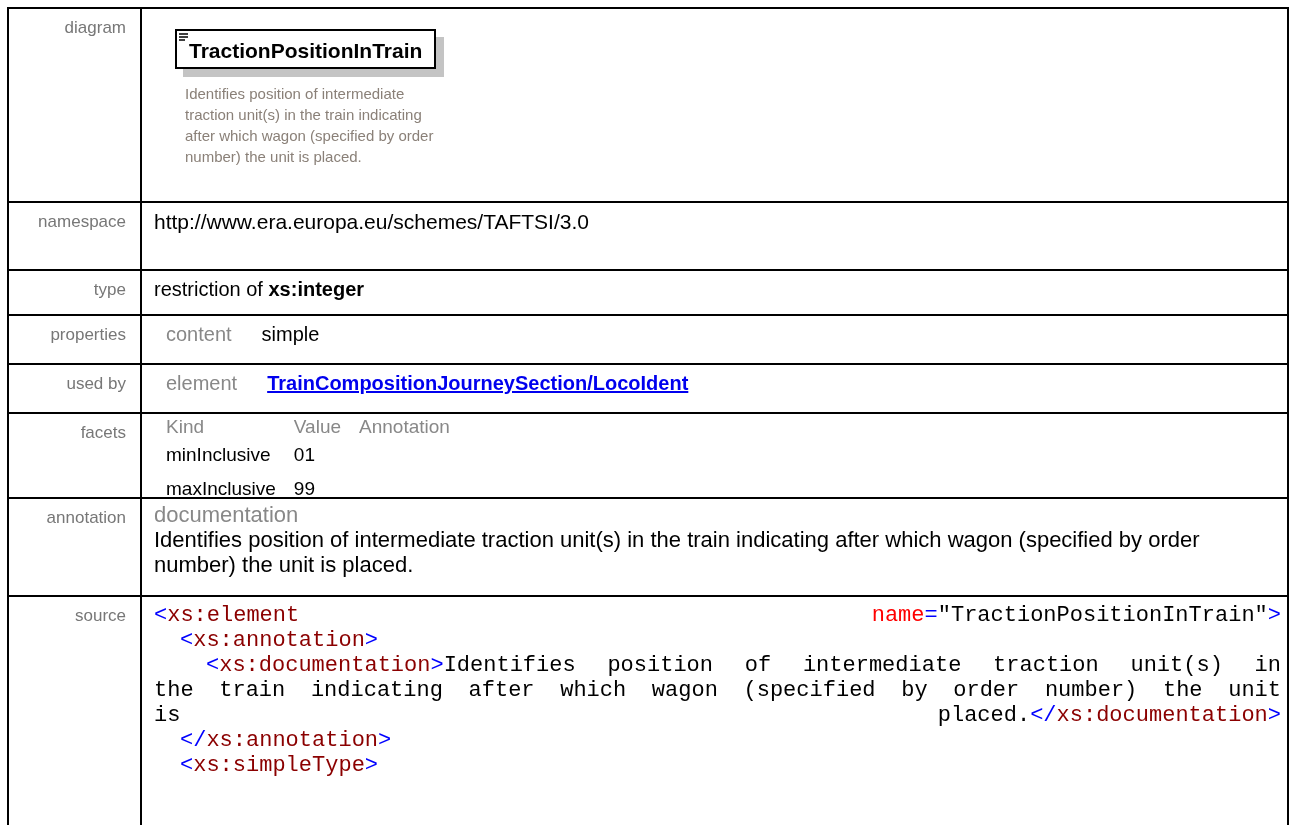 This screenshot has height=825, width=1289. Describe the element at coordinates (219, 455) in the screenshot. I see `facet-kind: minInclusive` at that location.